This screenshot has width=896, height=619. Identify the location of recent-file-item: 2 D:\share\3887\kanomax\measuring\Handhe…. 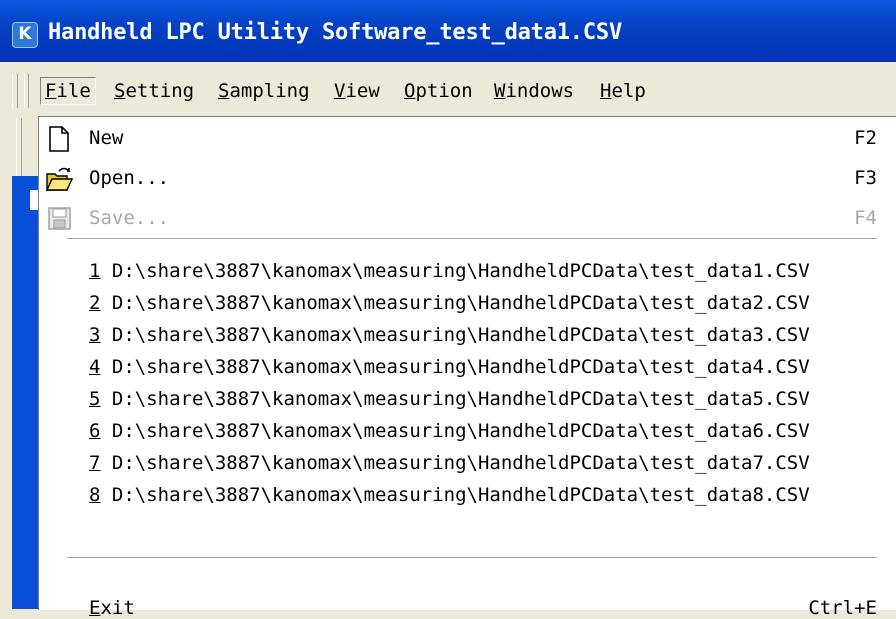
(449, 303).